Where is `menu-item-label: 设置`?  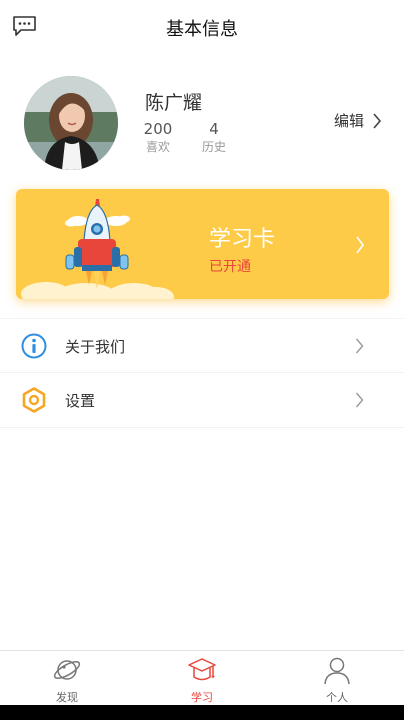 menu-item-label: 设置 is located at coordinates (80, 401).